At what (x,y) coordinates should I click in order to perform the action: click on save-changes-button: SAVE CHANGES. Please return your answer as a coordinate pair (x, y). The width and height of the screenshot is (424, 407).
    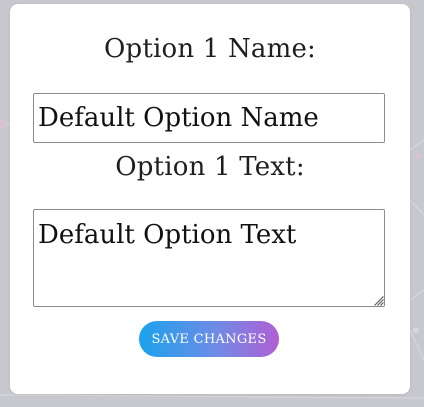
    Looking at the image, I should click on (209, 339).